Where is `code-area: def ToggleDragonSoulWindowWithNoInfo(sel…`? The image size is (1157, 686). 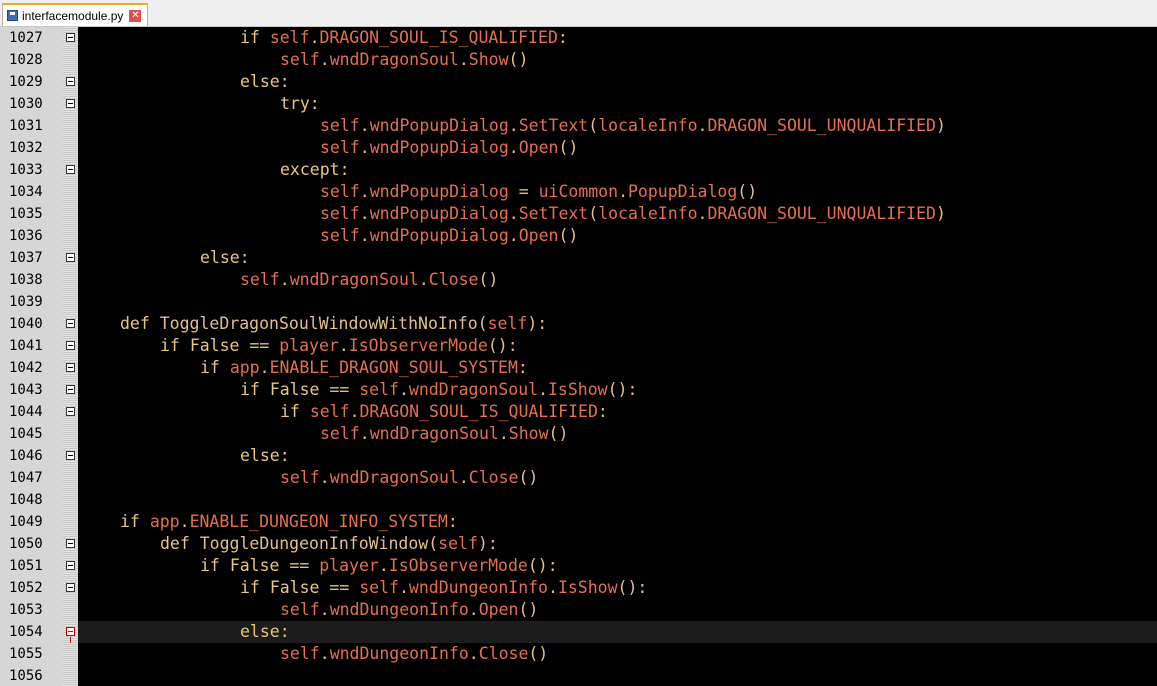 code-area: def ToggleDragonSoulWindowWithNoInfo(sel… is located at coordinates (617, 324).